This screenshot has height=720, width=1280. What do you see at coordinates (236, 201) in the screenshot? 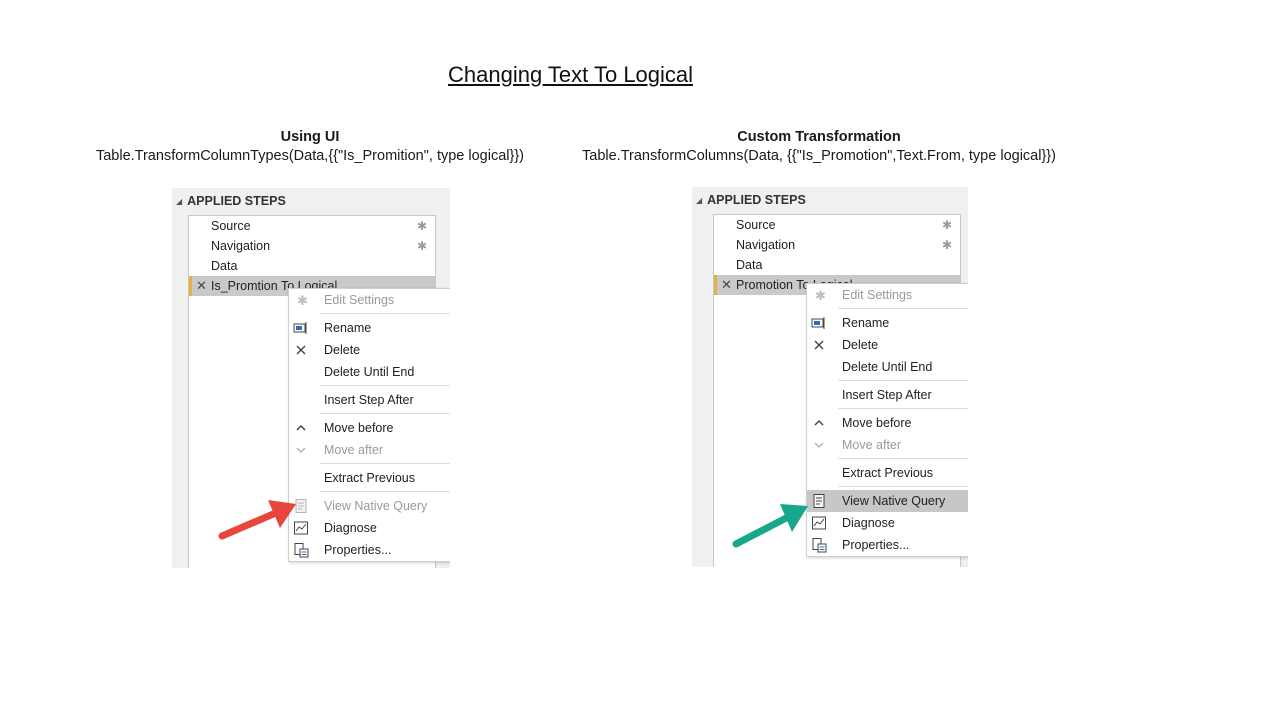
I see `left-panel-title: APPLIED STEPS` at bounding box center [236, 201].